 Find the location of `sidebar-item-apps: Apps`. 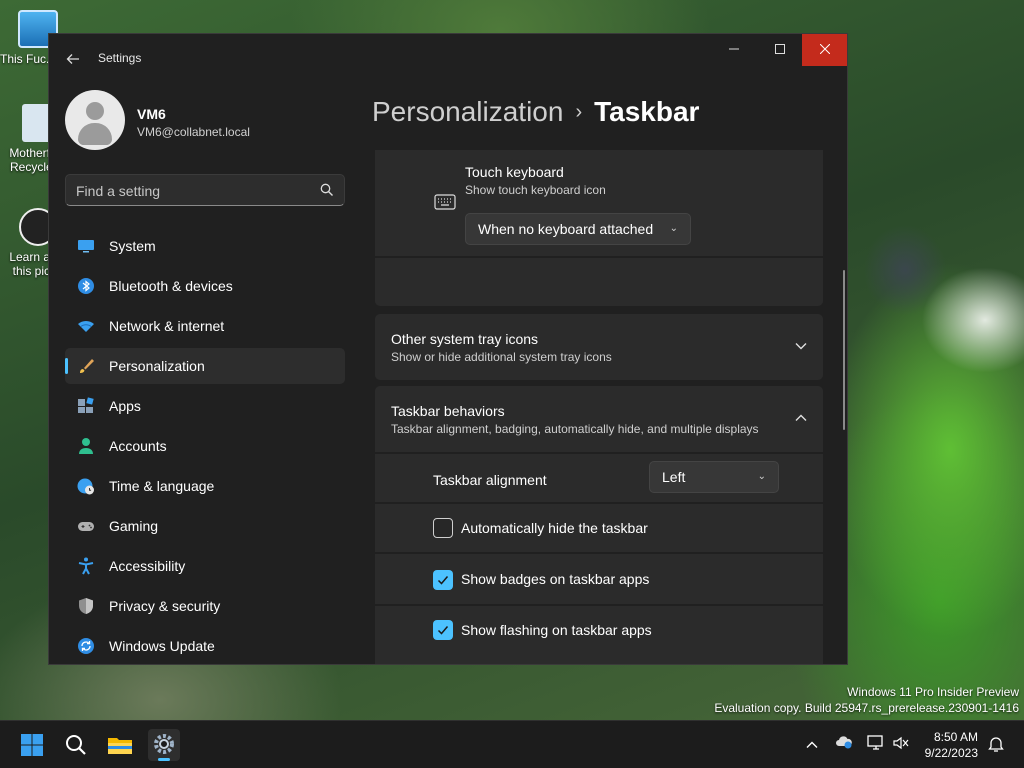

sidebar-item-apps: Apps is located at coordinates (205, 406).